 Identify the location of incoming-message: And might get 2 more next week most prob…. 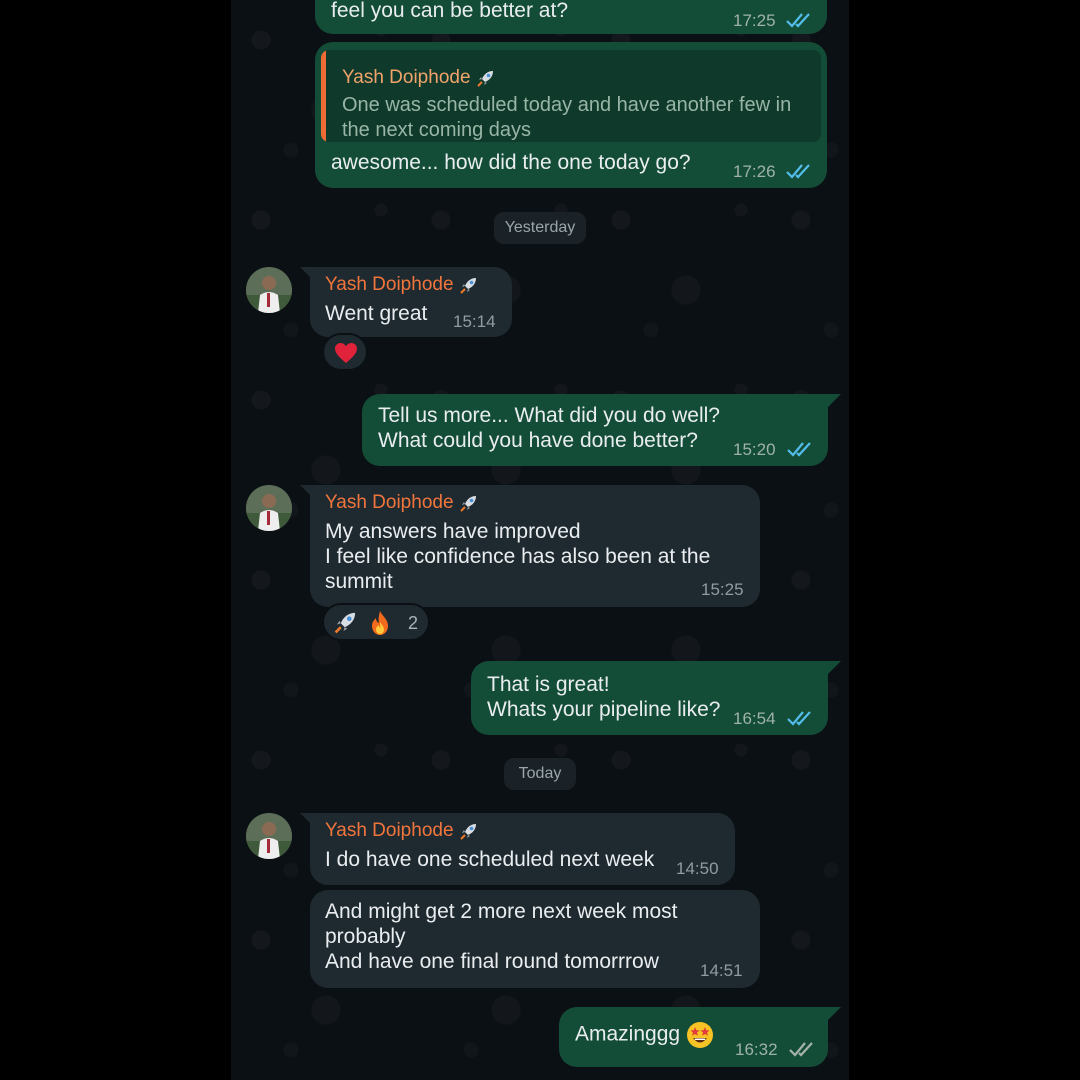
(535, 939).